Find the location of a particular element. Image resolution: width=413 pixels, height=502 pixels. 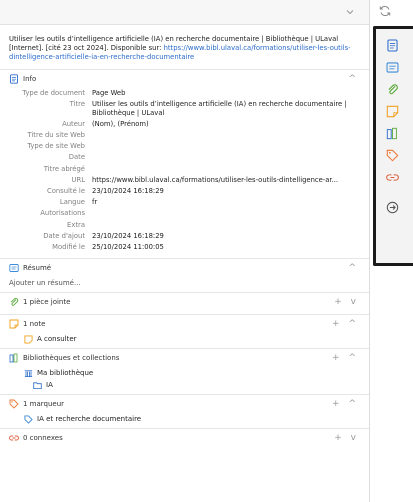

info-field-value: fr is located at coordinates (230, 202).